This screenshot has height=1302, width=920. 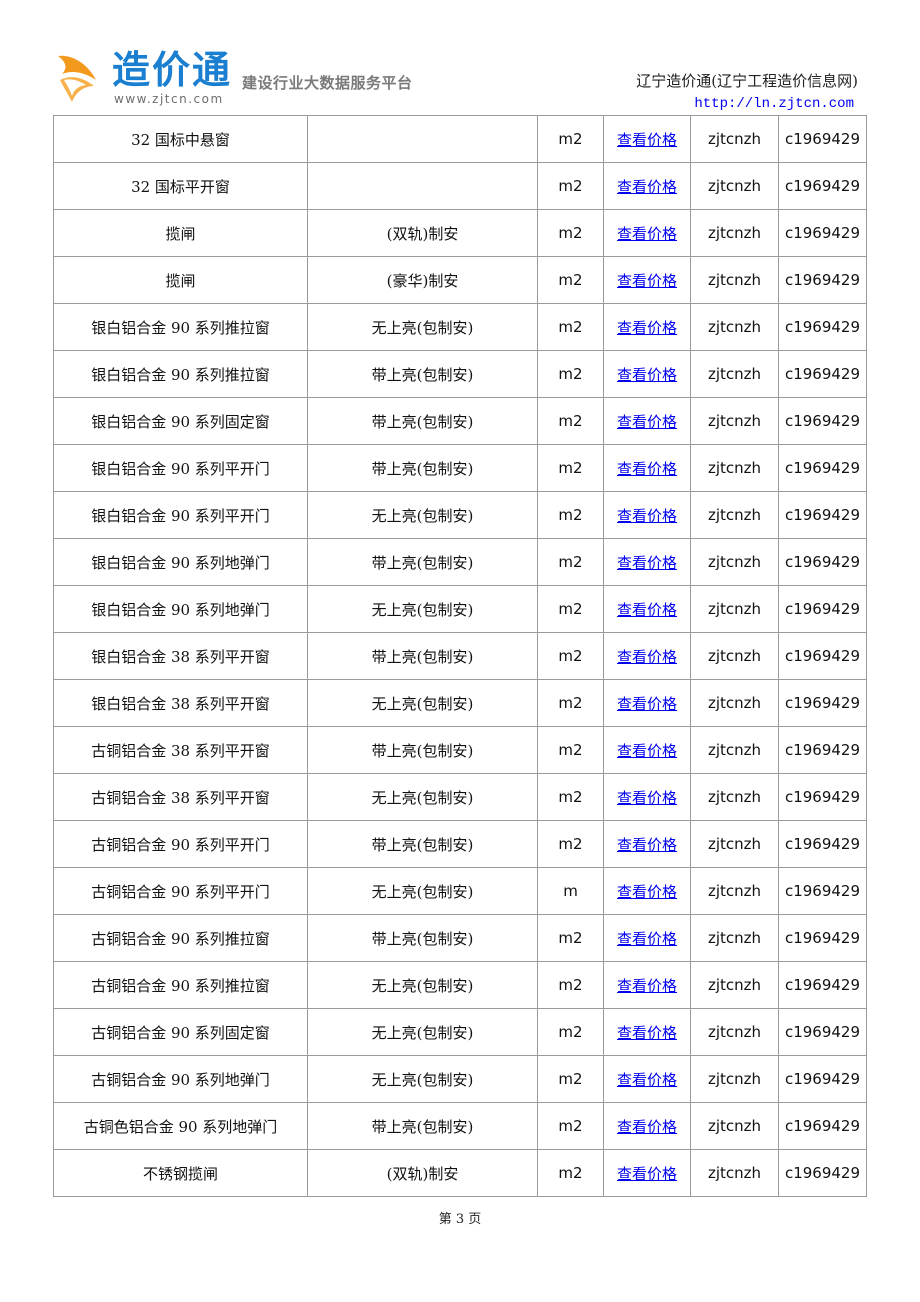 I want to click on spec-cell: 无上亮(包制安), so click(x=422, y=1032).